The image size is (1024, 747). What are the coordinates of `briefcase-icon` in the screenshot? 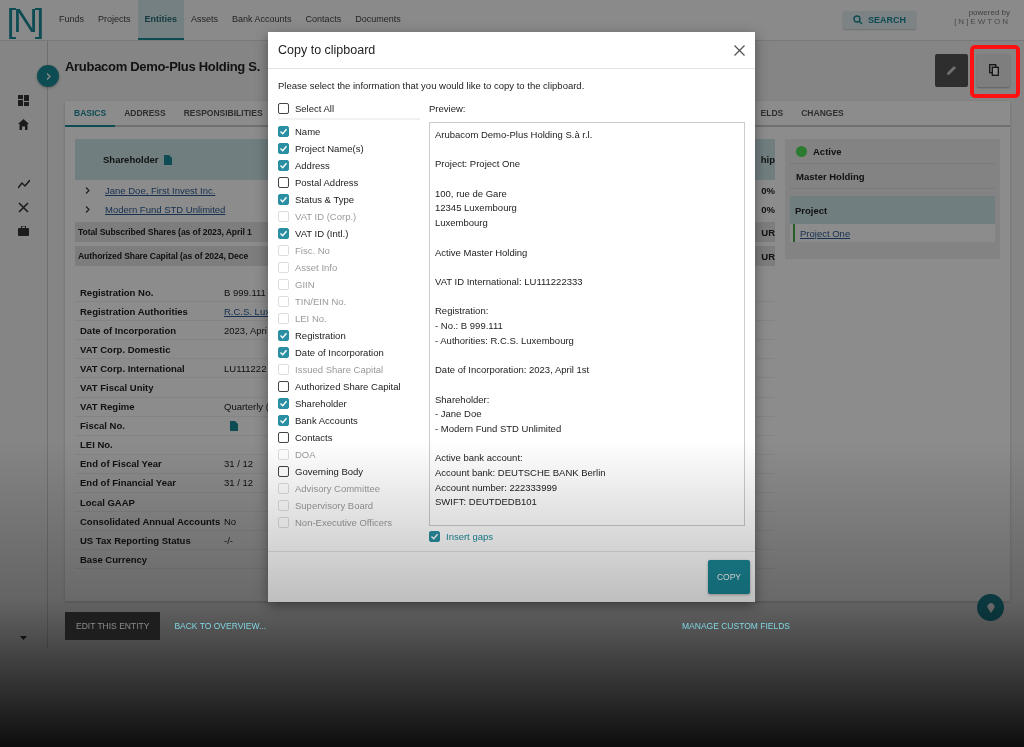 It's located at (23, 231).